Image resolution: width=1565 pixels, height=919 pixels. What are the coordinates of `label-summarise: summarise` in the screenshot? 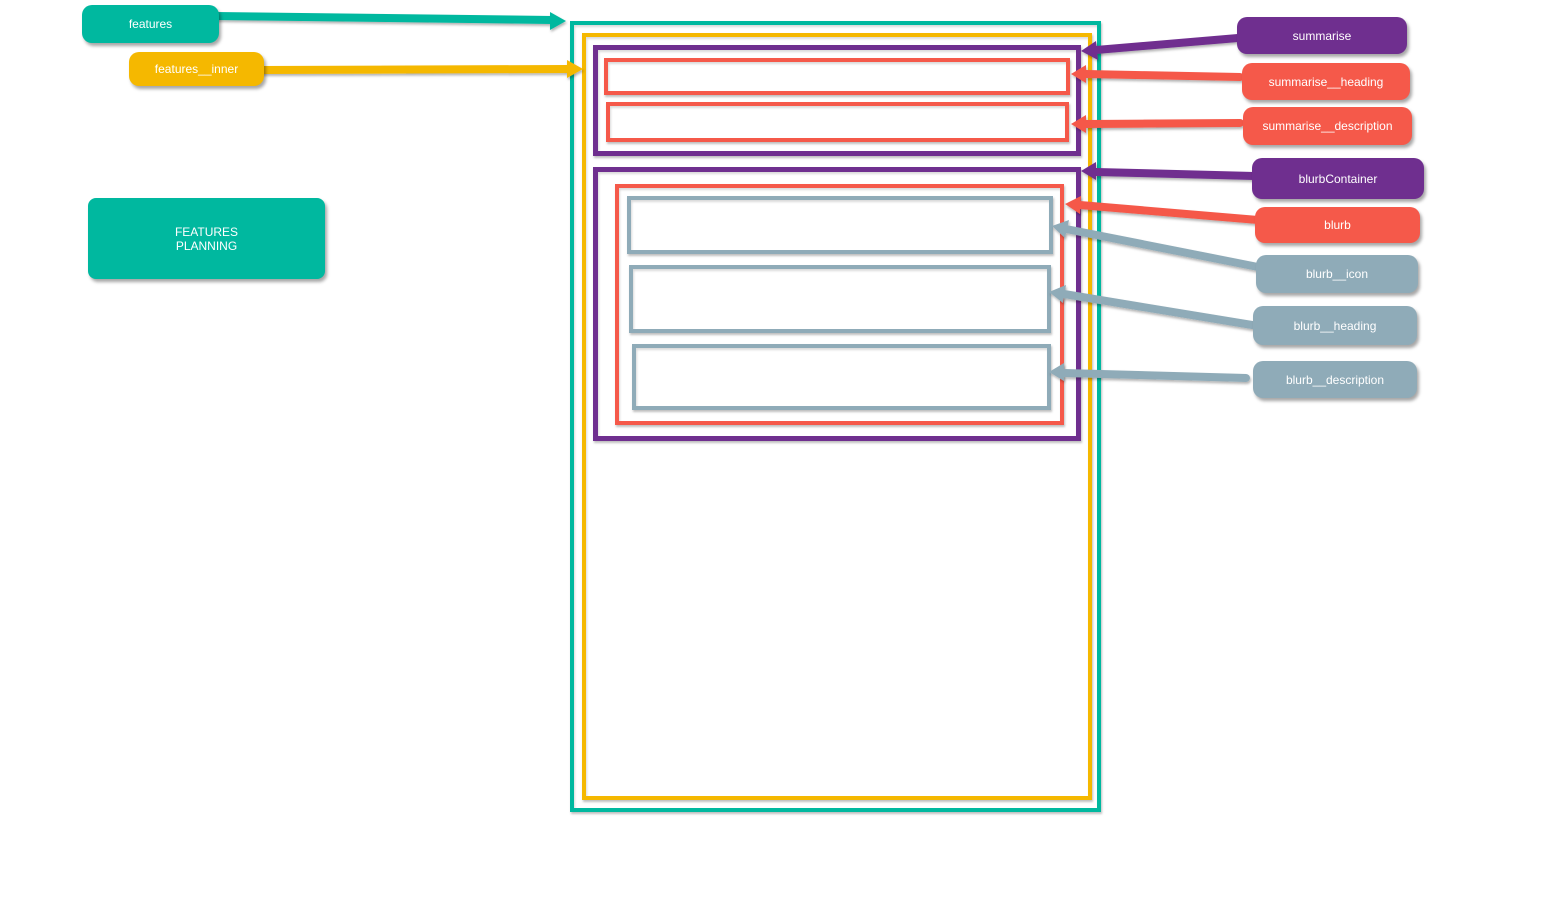 It's located at (1322, 35).